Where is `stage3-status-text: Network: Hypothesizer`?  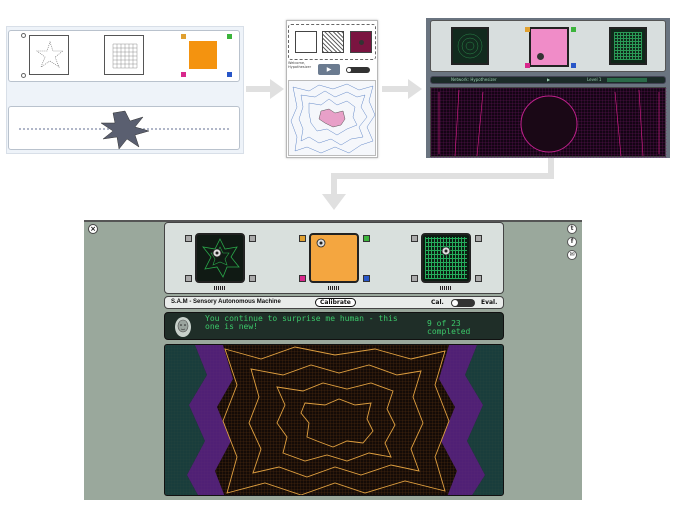
stage3-status-text: Network: Hypothesizer is located at coordinates (474, 79).